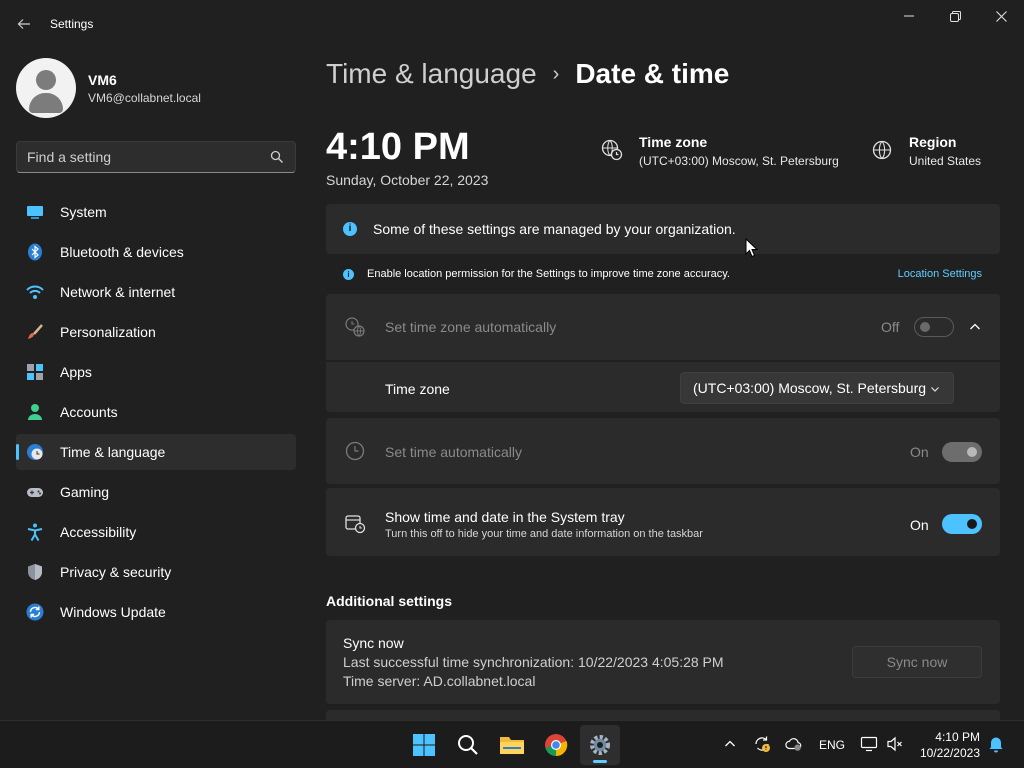  I want to click on avatar-body-shape, so click(46, 103).